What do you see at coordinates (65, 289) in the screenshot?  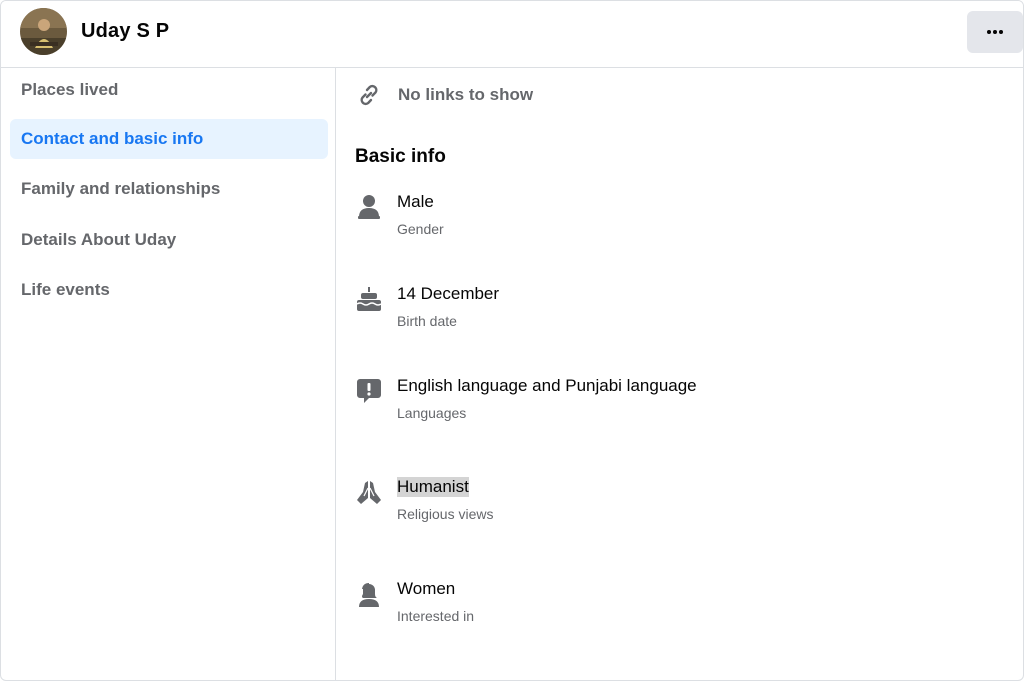 I see `sidebar-item-label: Life events` at bounding box center [65, 289].